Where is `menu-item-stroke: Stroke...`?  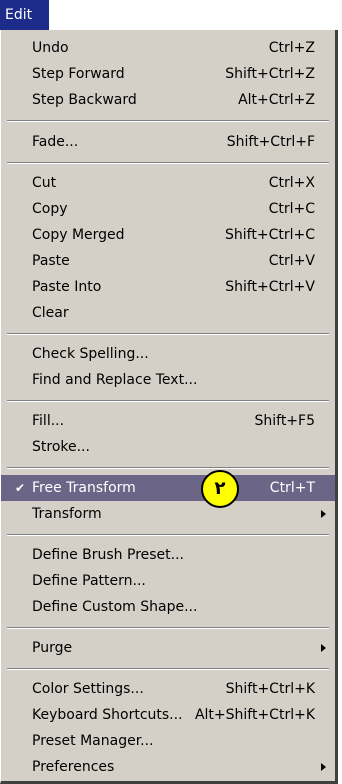
menu-item-stroke: Stroke... is located at coordinates (168, 447).